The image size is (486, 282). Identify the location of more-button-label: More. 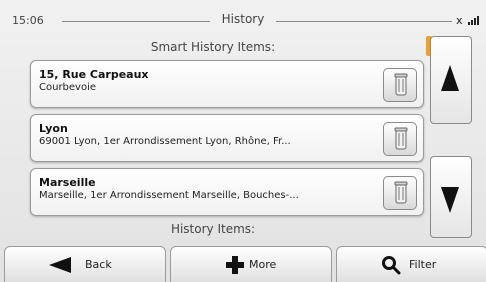
(263, 264).